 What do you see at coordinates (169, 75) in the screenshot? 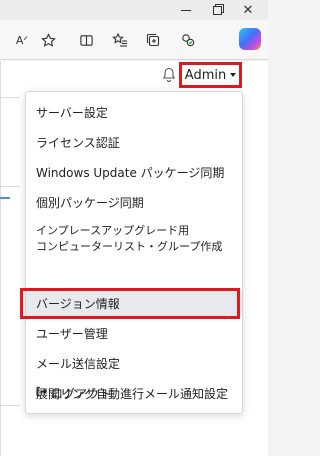
I see `bell-icon` at bounding box center [169, 75].